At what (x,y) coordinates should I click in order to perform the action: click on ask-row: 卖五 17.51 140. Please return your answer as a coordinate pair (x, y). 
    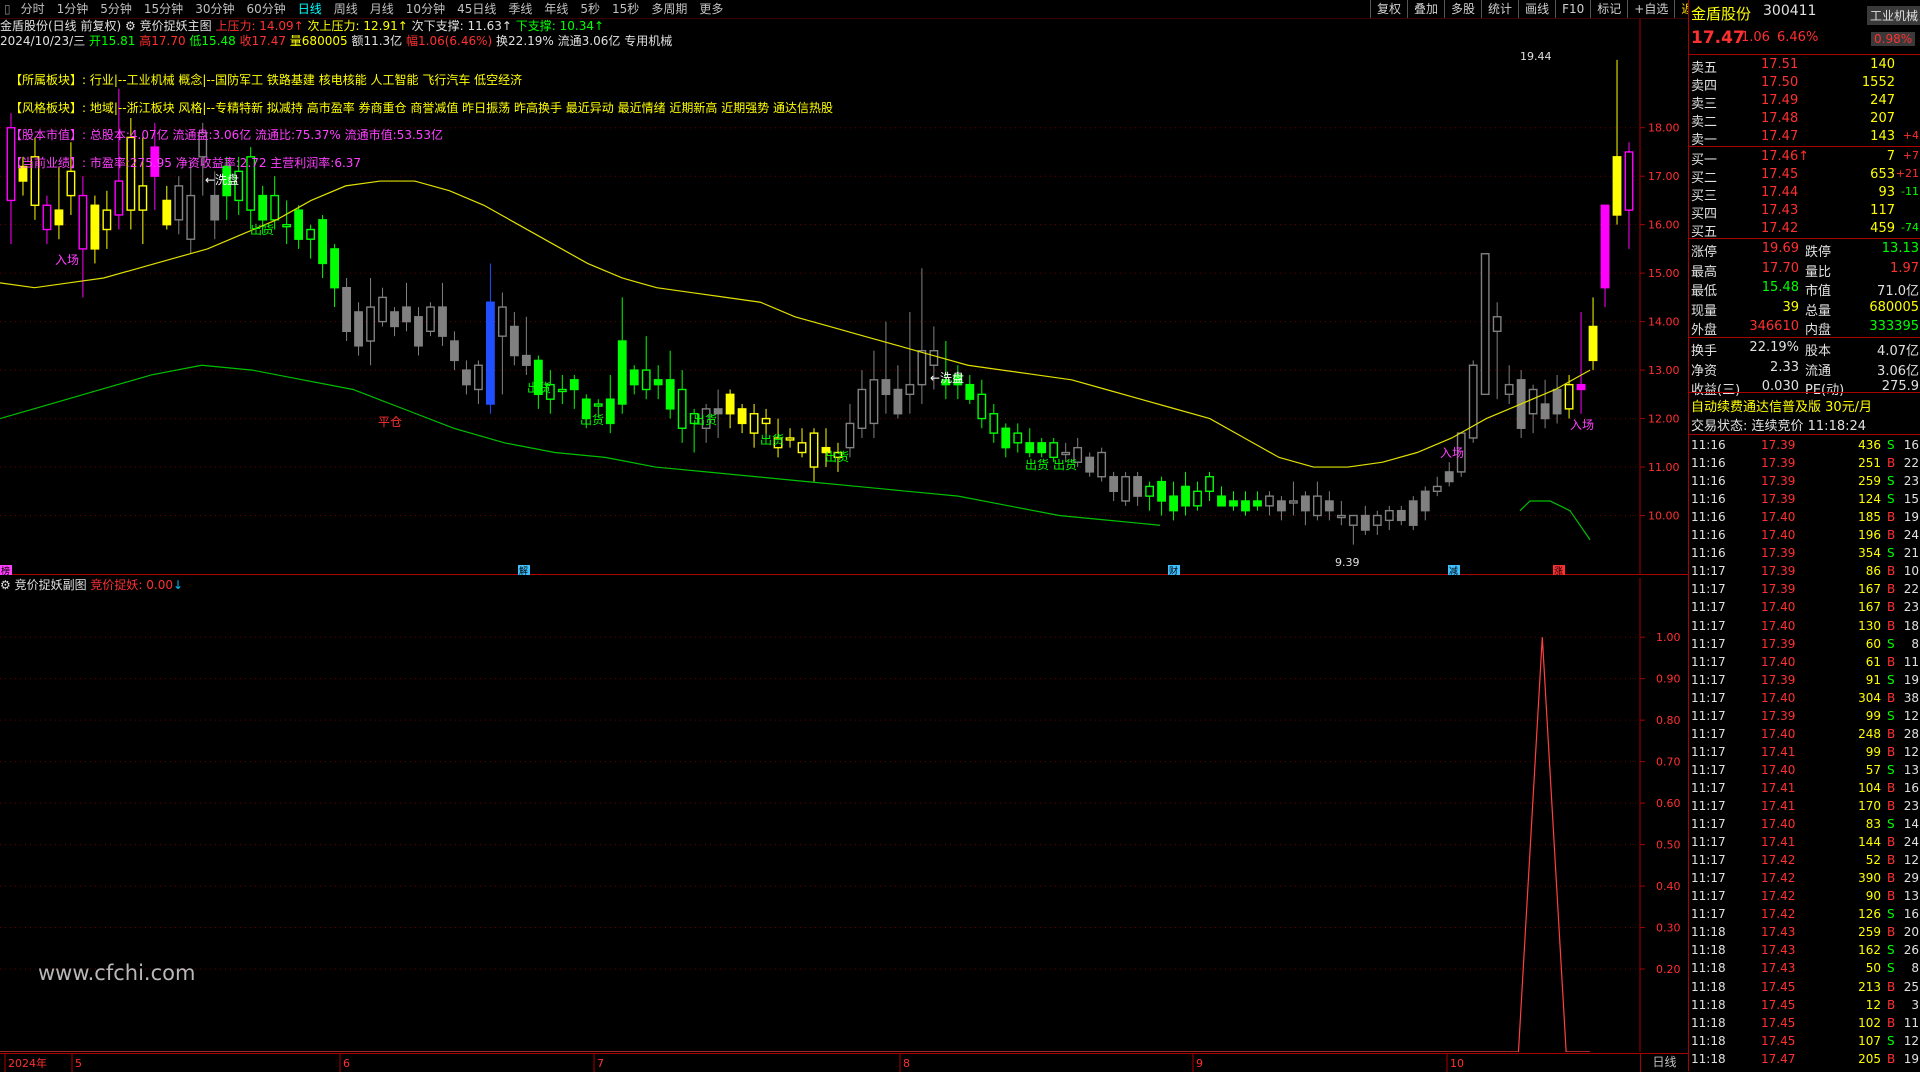
    Looking at the image, I should click on (1804, 66).